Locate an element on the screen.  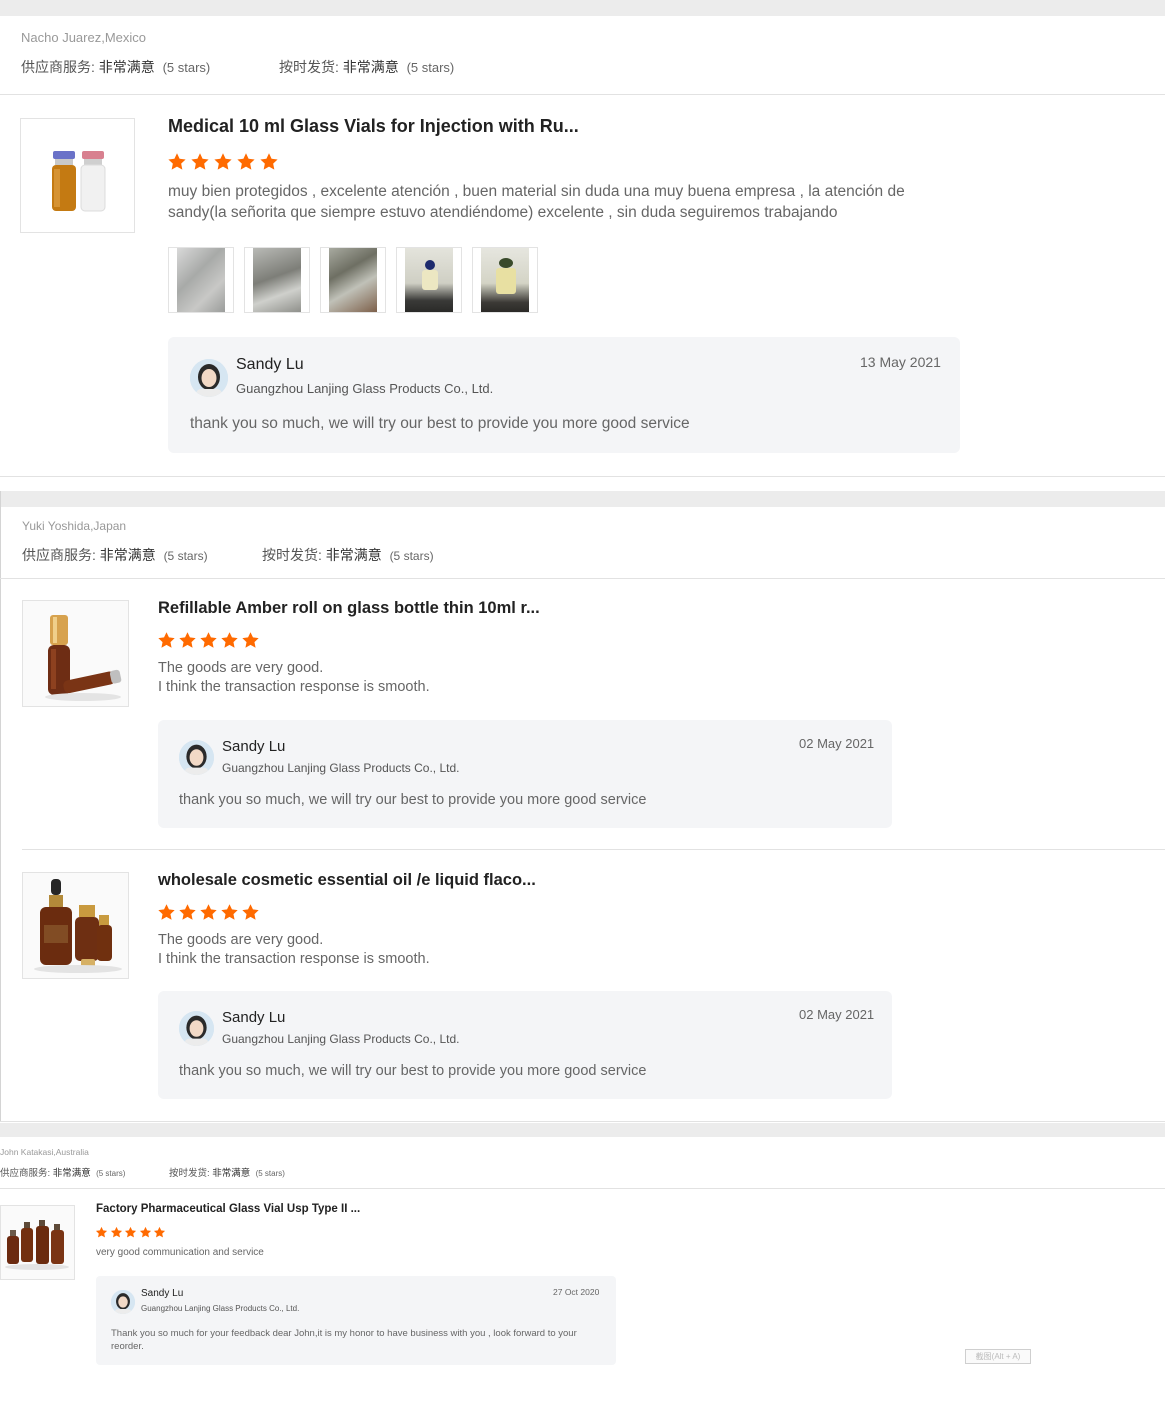
review-text: very good communication and service is located at coordinates (180, 1252).